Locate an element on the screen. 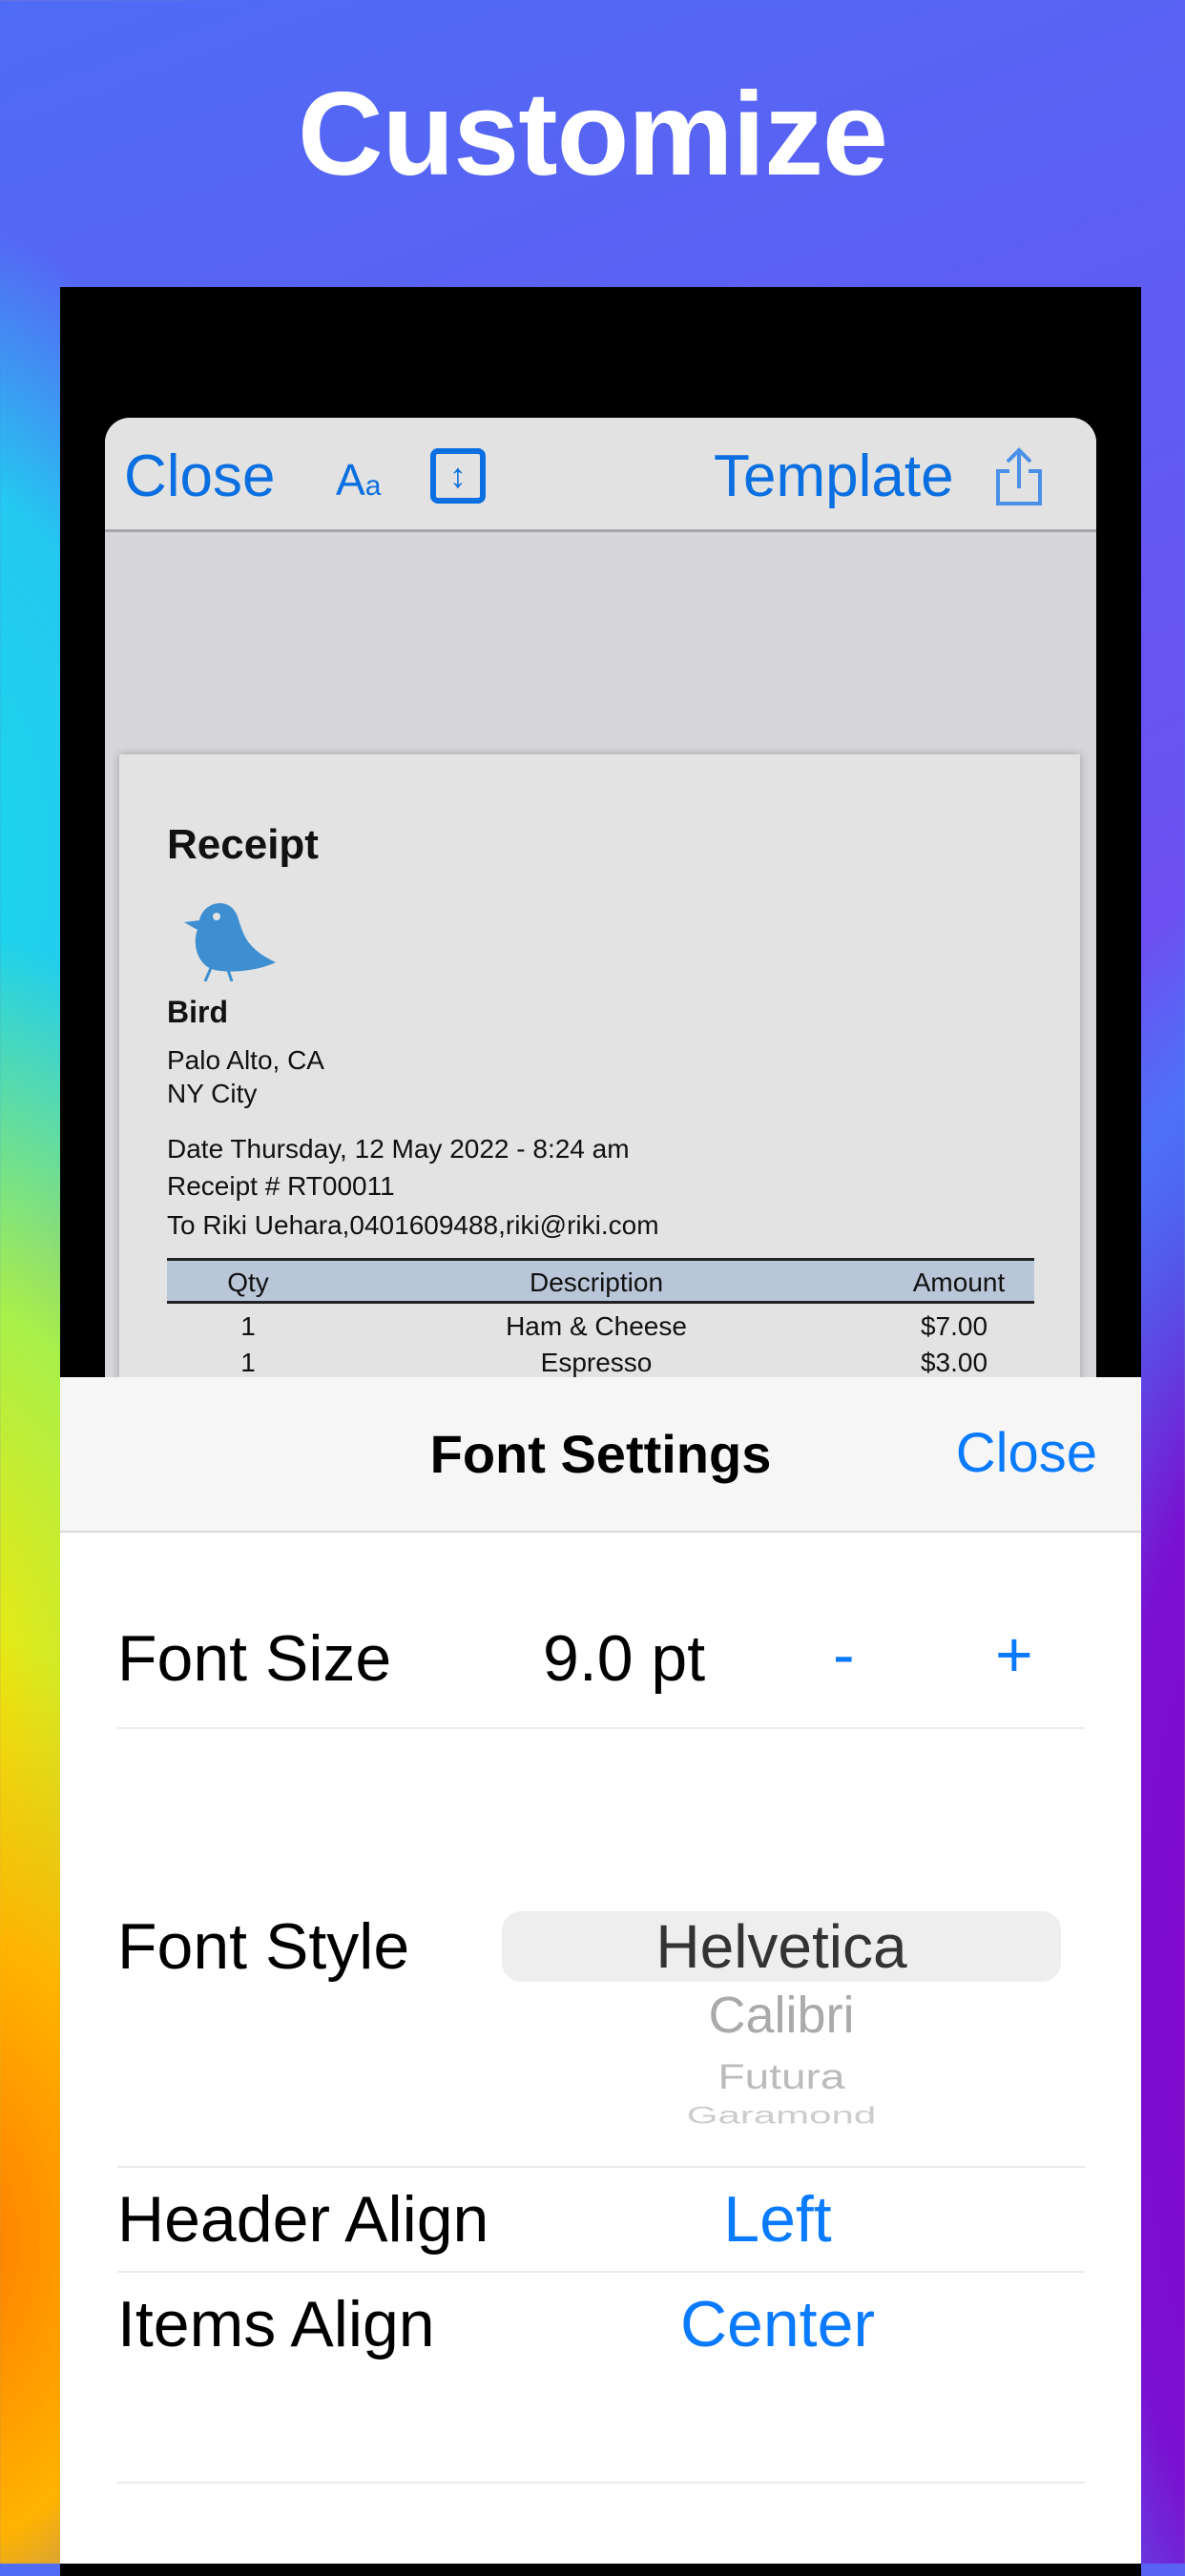  table-row: 1 Ham & Cheese $7.00 is located at coordinates (601, 1323).